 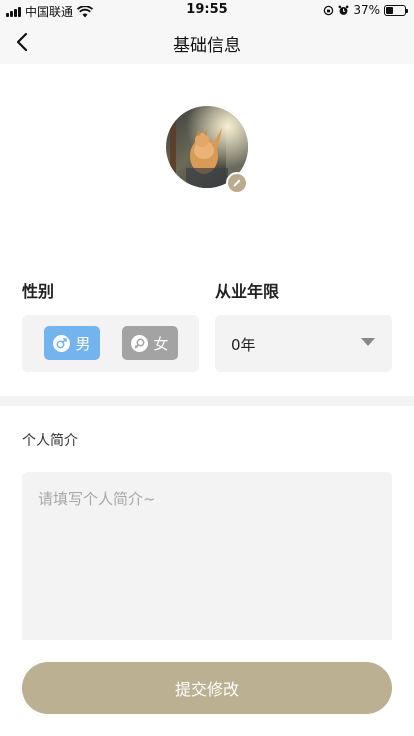 I want to click on caret-down-icon, so click(x=368, y=342).